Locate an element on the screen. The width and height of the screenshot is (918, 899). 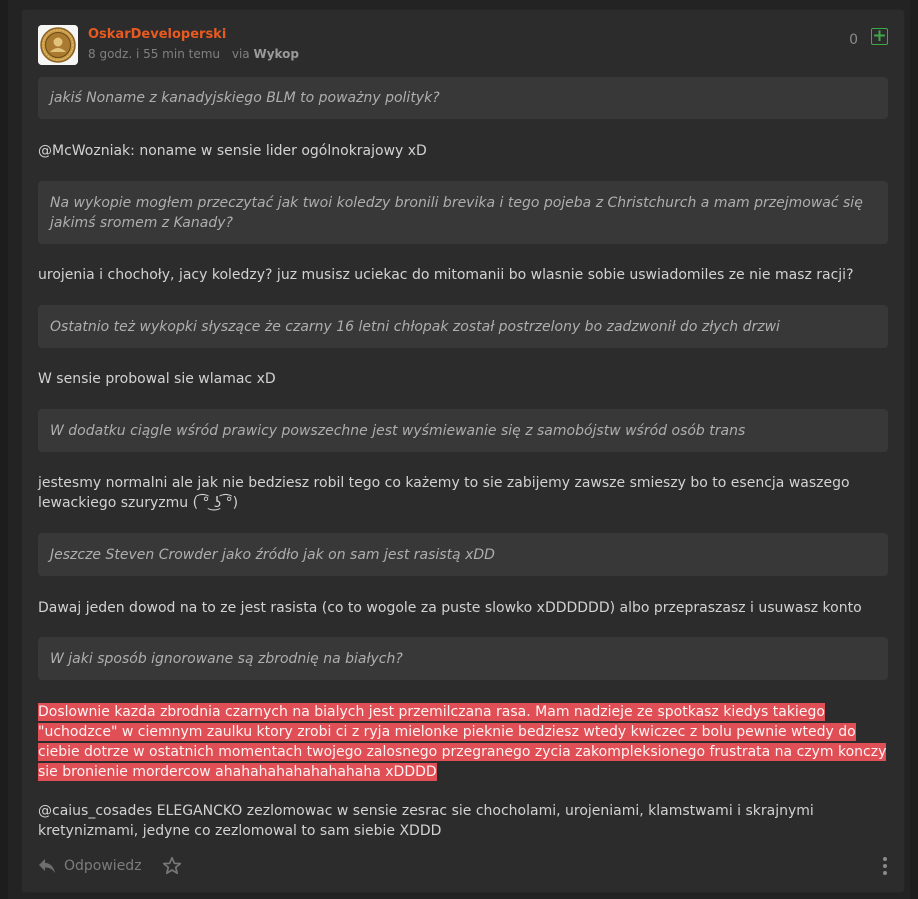
entry-meta: 8 godz. i 55 min temu via Wykop is located at coordinates (193, 54).